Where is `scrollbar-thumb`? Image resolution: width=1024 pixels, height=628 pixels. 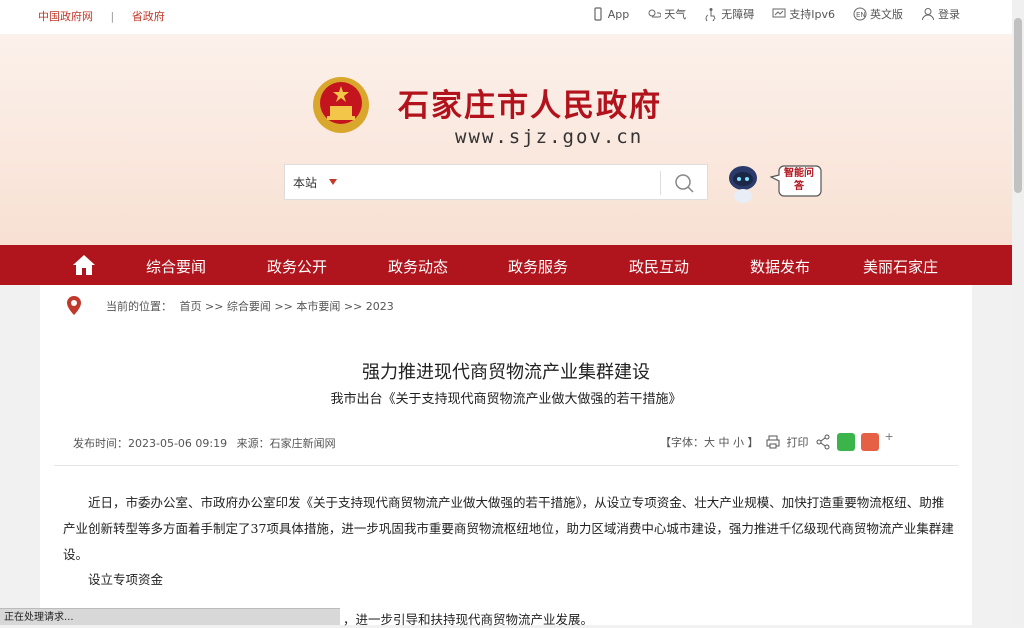
scrollbar-thumb is located at coordinates (1018, 105).